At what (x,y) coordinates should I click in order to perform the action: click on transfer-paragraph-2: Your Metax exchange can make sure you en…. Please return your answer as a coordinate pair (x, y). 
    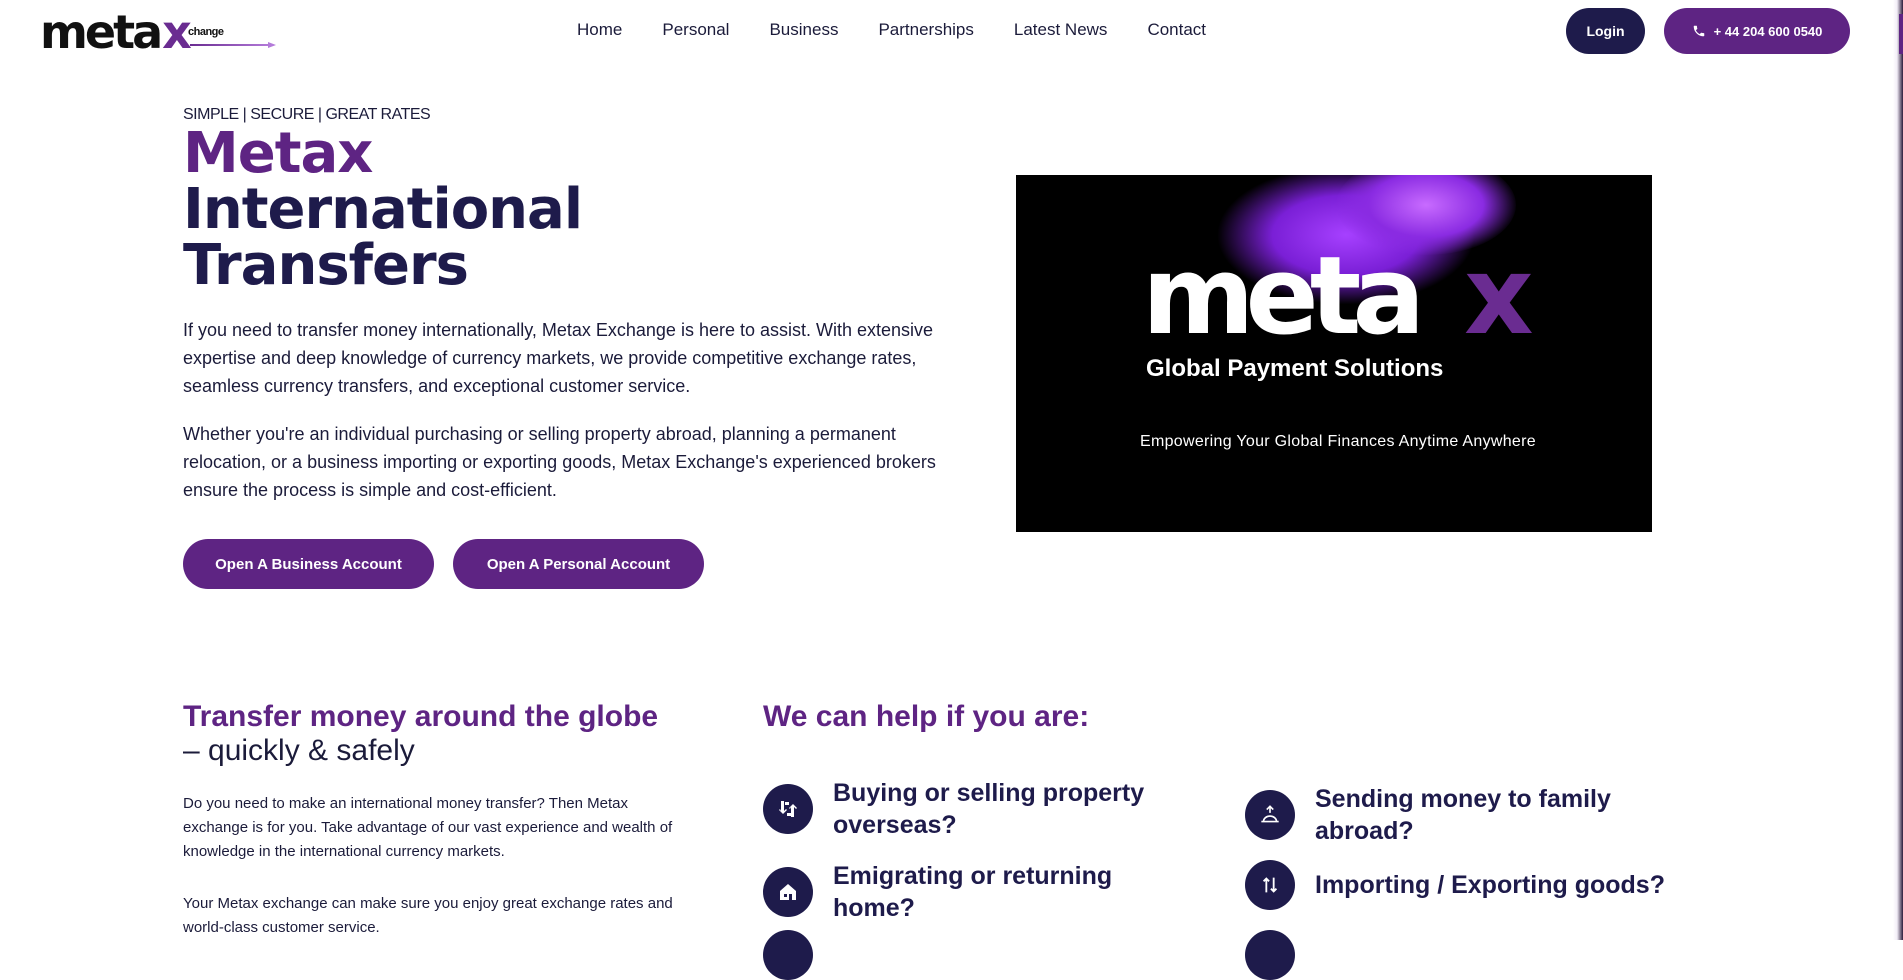
    Looking at the image, I should click on (428, 915).